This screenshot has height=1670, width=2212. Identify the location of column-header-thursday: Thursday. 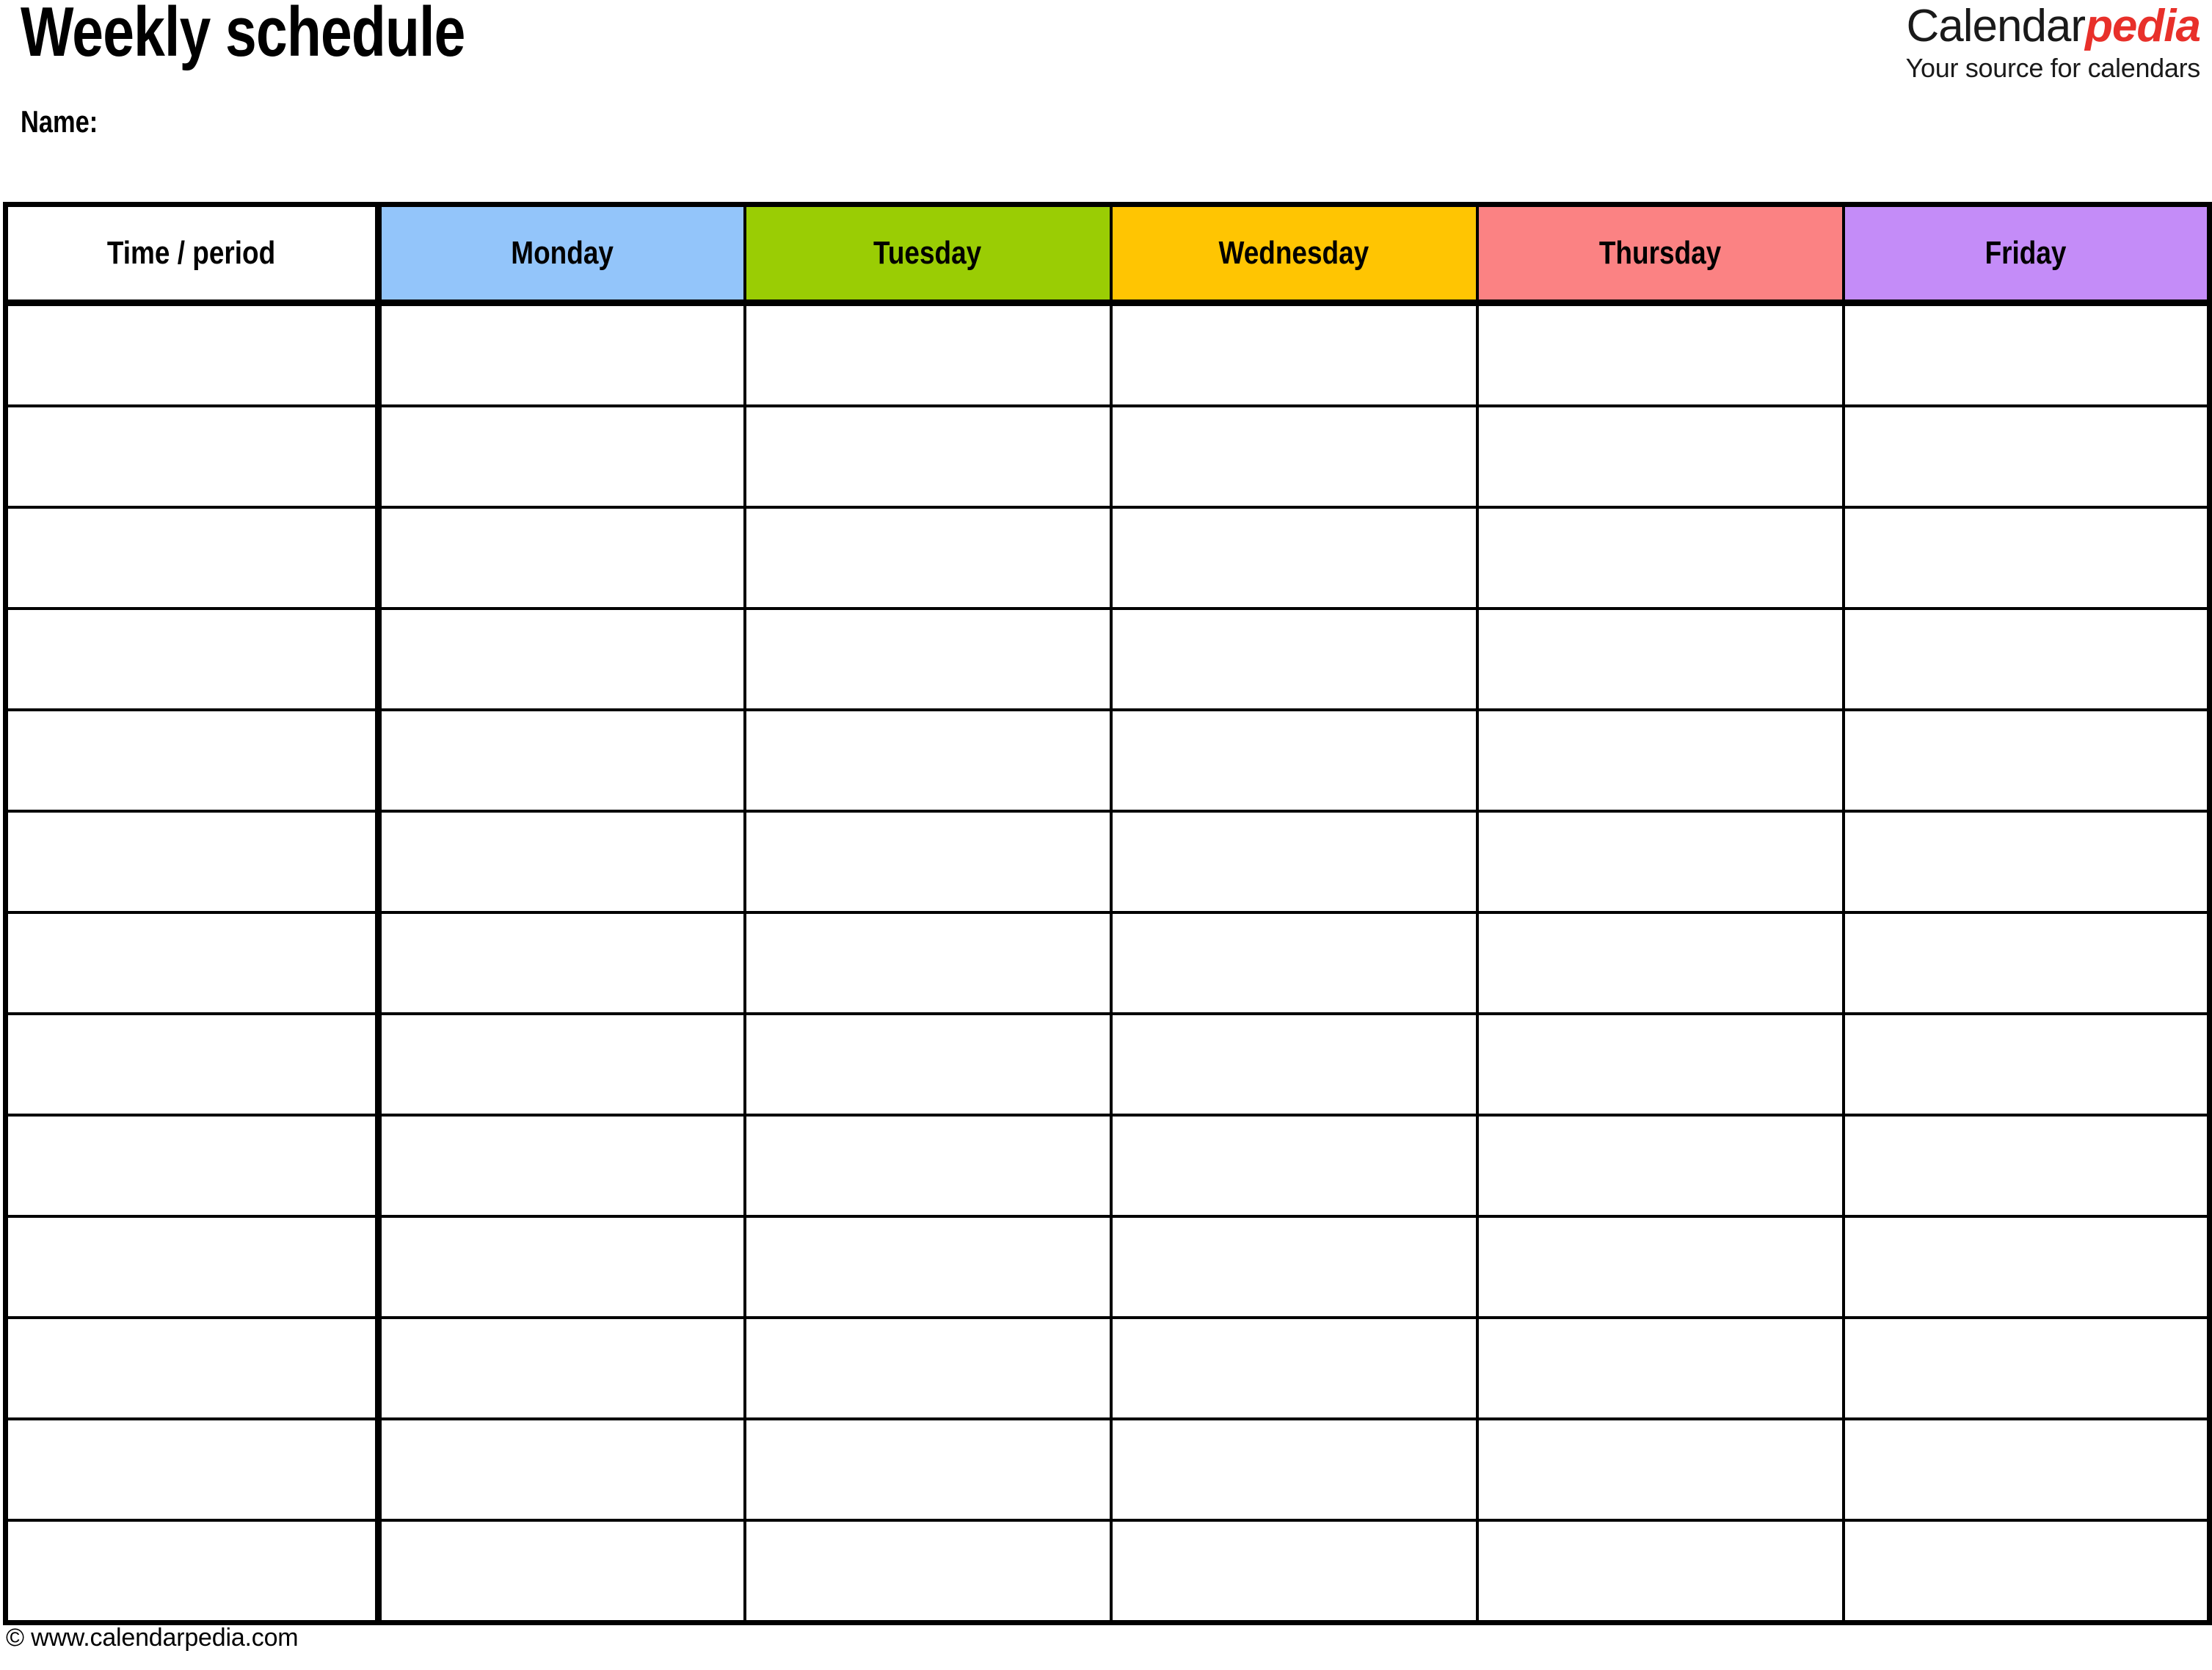
(1661, 255).